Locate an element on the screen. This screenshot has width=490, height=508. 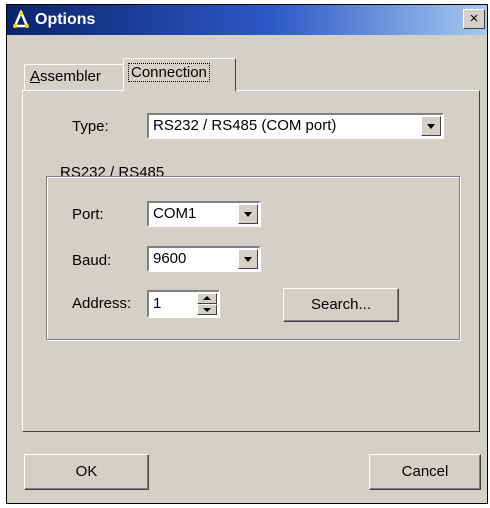
baud-select-value: 9600 is located at coordinates (170, 258).